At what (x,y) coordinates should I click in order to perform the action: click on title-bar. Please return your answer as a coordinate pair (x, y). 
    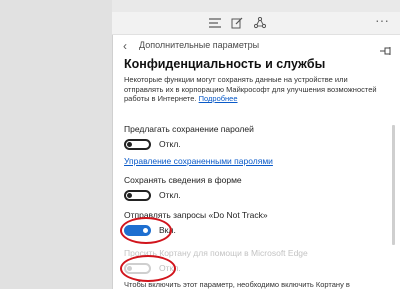
    Looking at the image, I should click on (256, 6).